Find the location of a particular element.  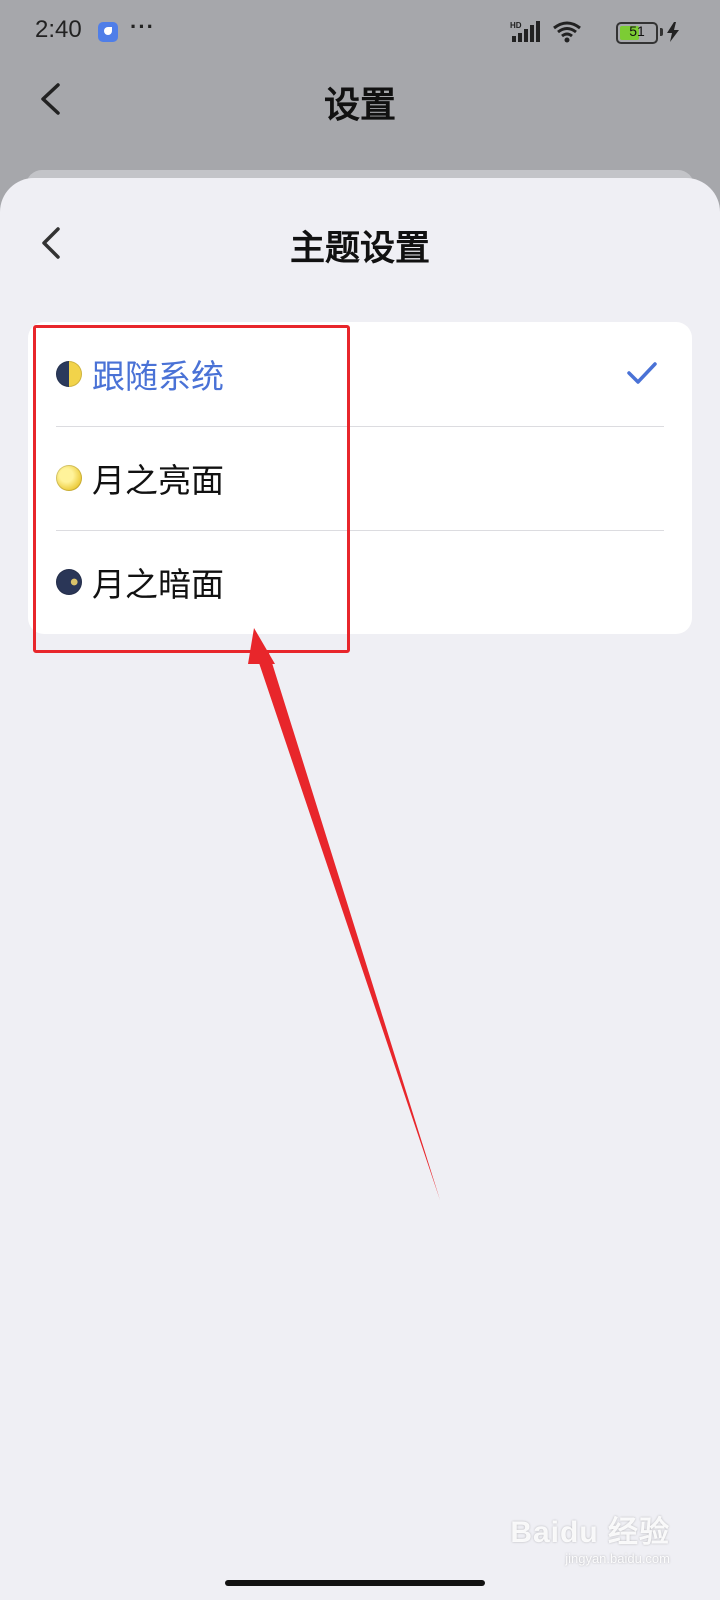

more-notifications-icon: ··· is located at coordinates (142, 26).